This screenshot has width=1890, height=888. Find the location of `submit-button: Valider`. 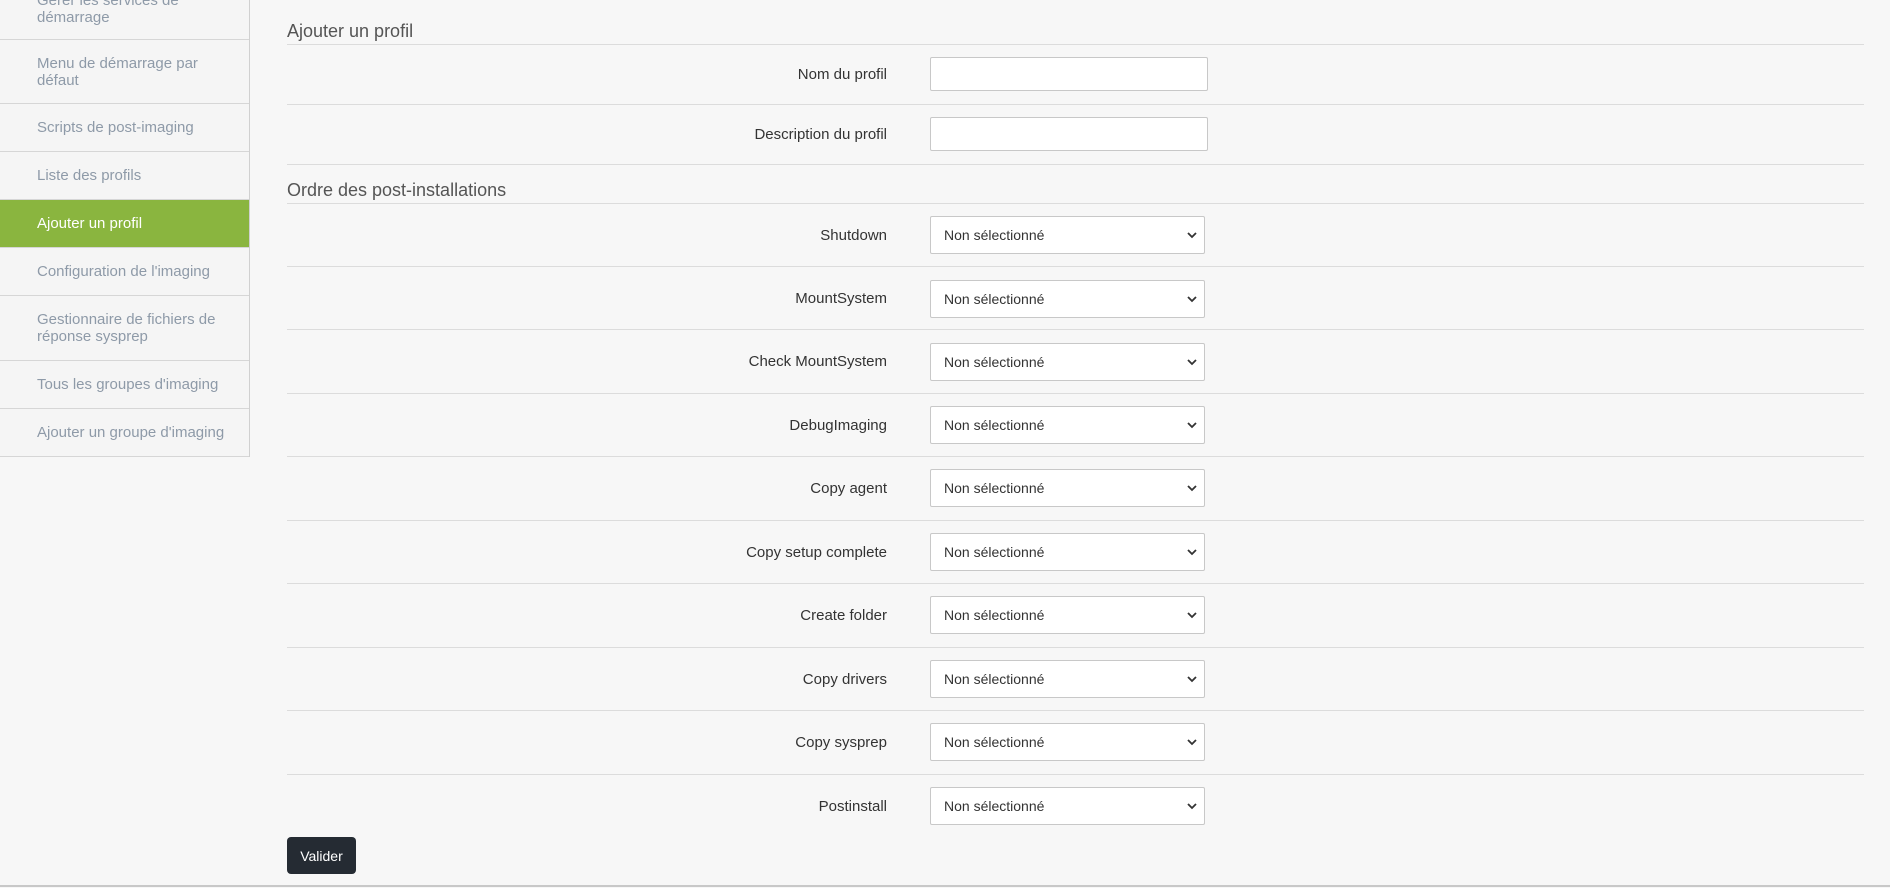

submit-button: Valider is located at coordinates (321, 855).